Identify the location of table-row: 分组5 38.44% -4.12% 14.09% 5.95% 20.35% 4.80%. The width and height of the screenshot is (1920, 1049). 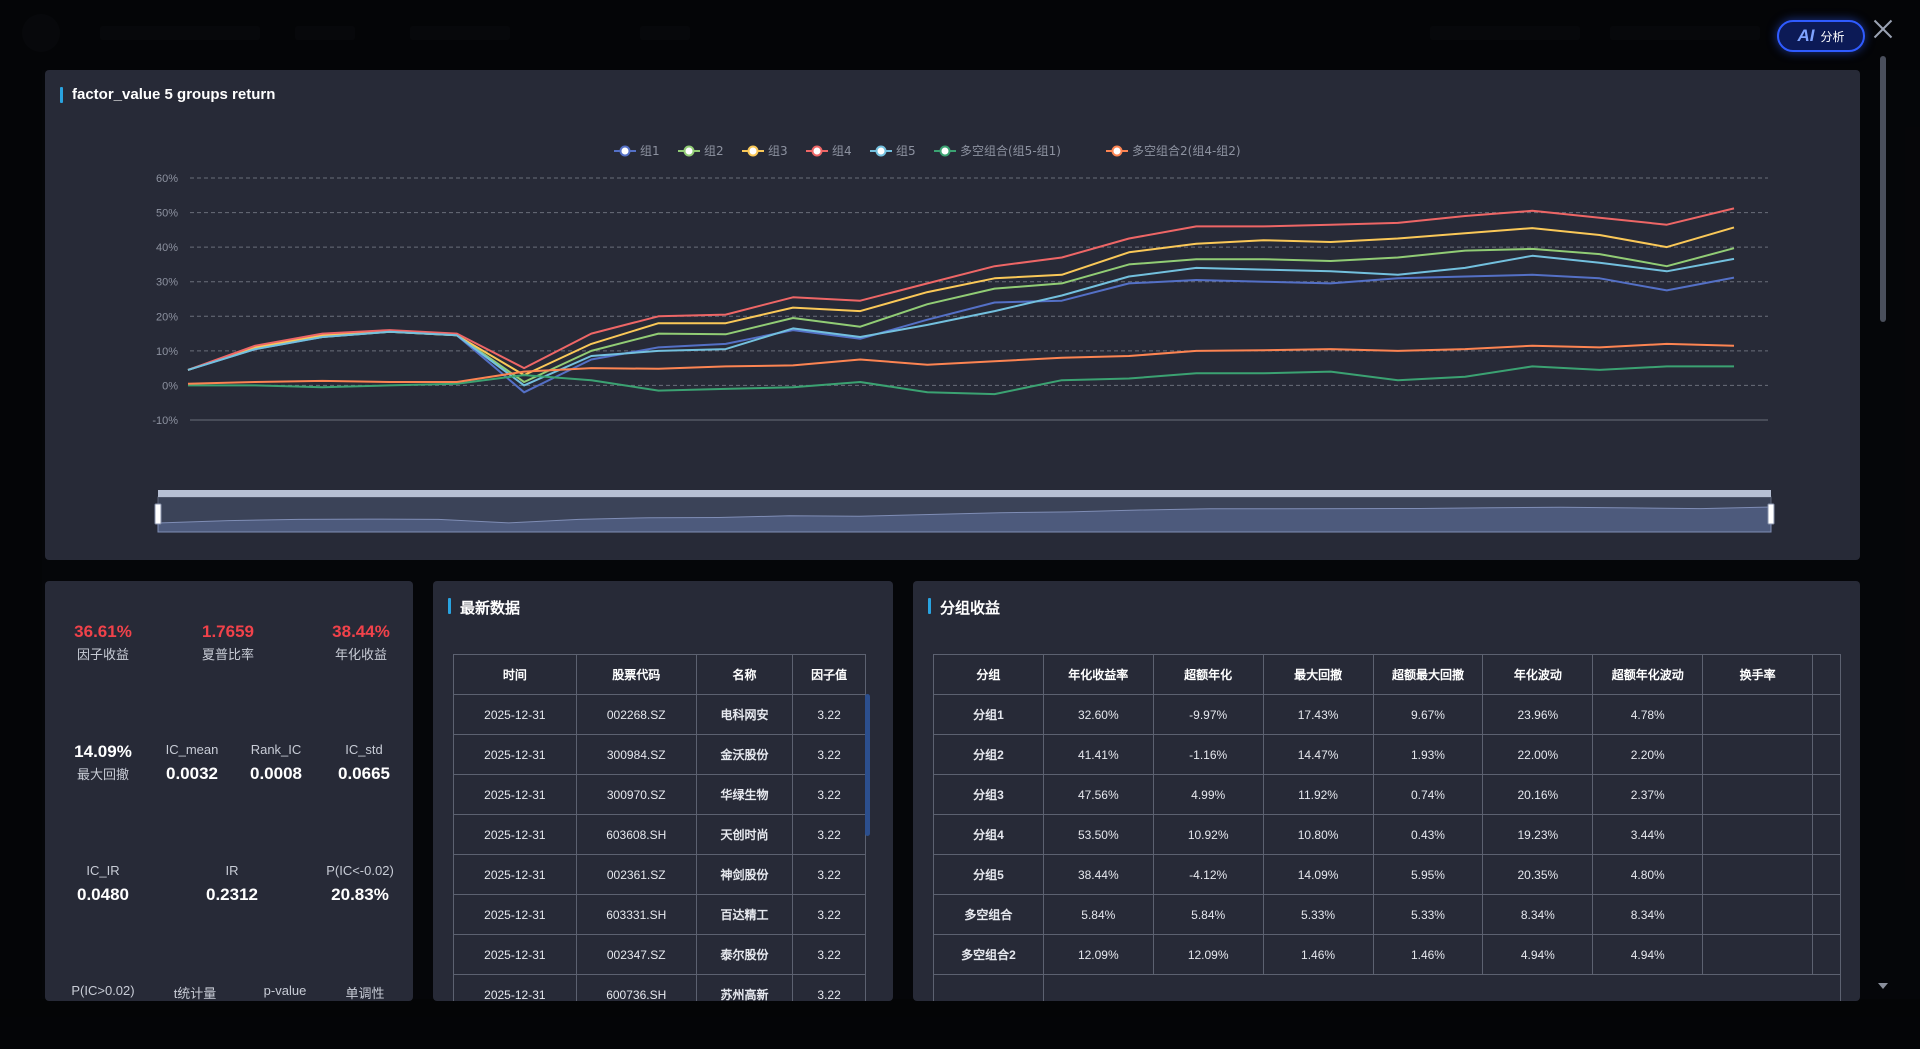
(1387, 874).